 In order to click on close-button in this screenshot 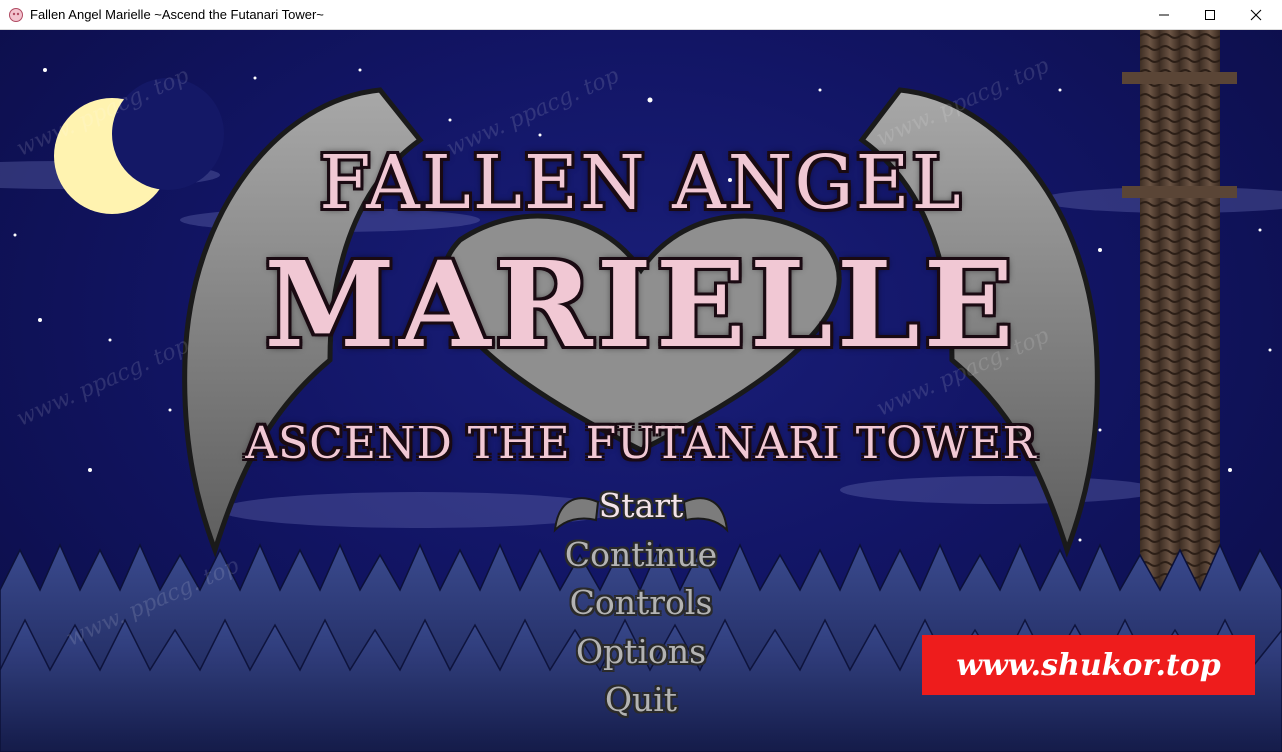, I will do `click(1256, 15)`.